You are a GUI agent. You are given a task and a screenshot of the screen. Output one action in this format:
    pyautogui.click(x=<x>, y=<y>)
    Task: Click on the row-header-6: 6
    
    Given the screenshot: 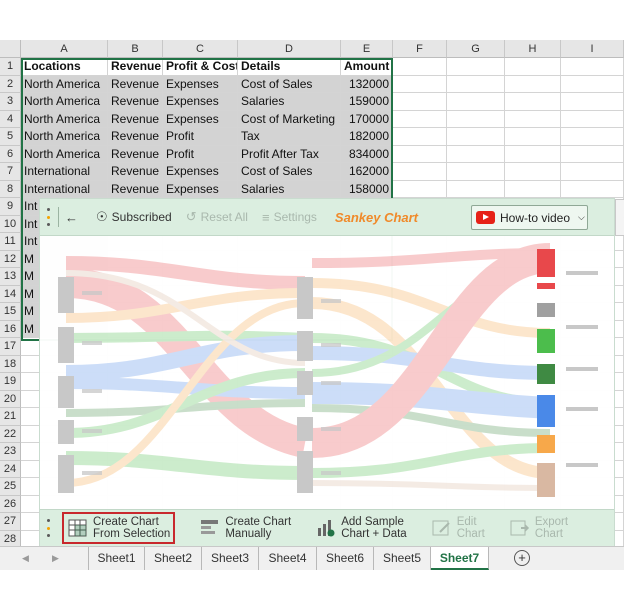 What is the action you would take?
    pyautogui.click(x=10, y=154)
    